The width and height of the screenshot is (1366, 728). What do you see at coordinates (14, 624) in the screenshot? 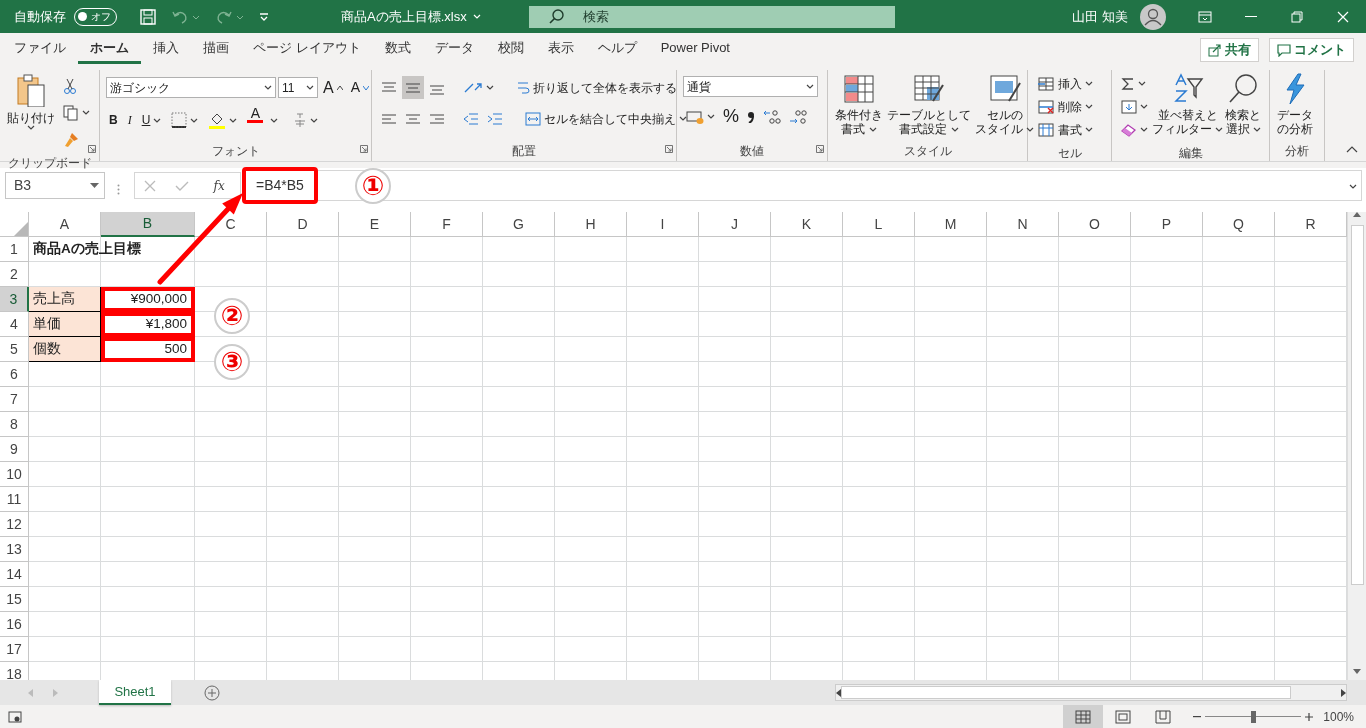
I see `row-header: 16` at bounding box center [14, 624].